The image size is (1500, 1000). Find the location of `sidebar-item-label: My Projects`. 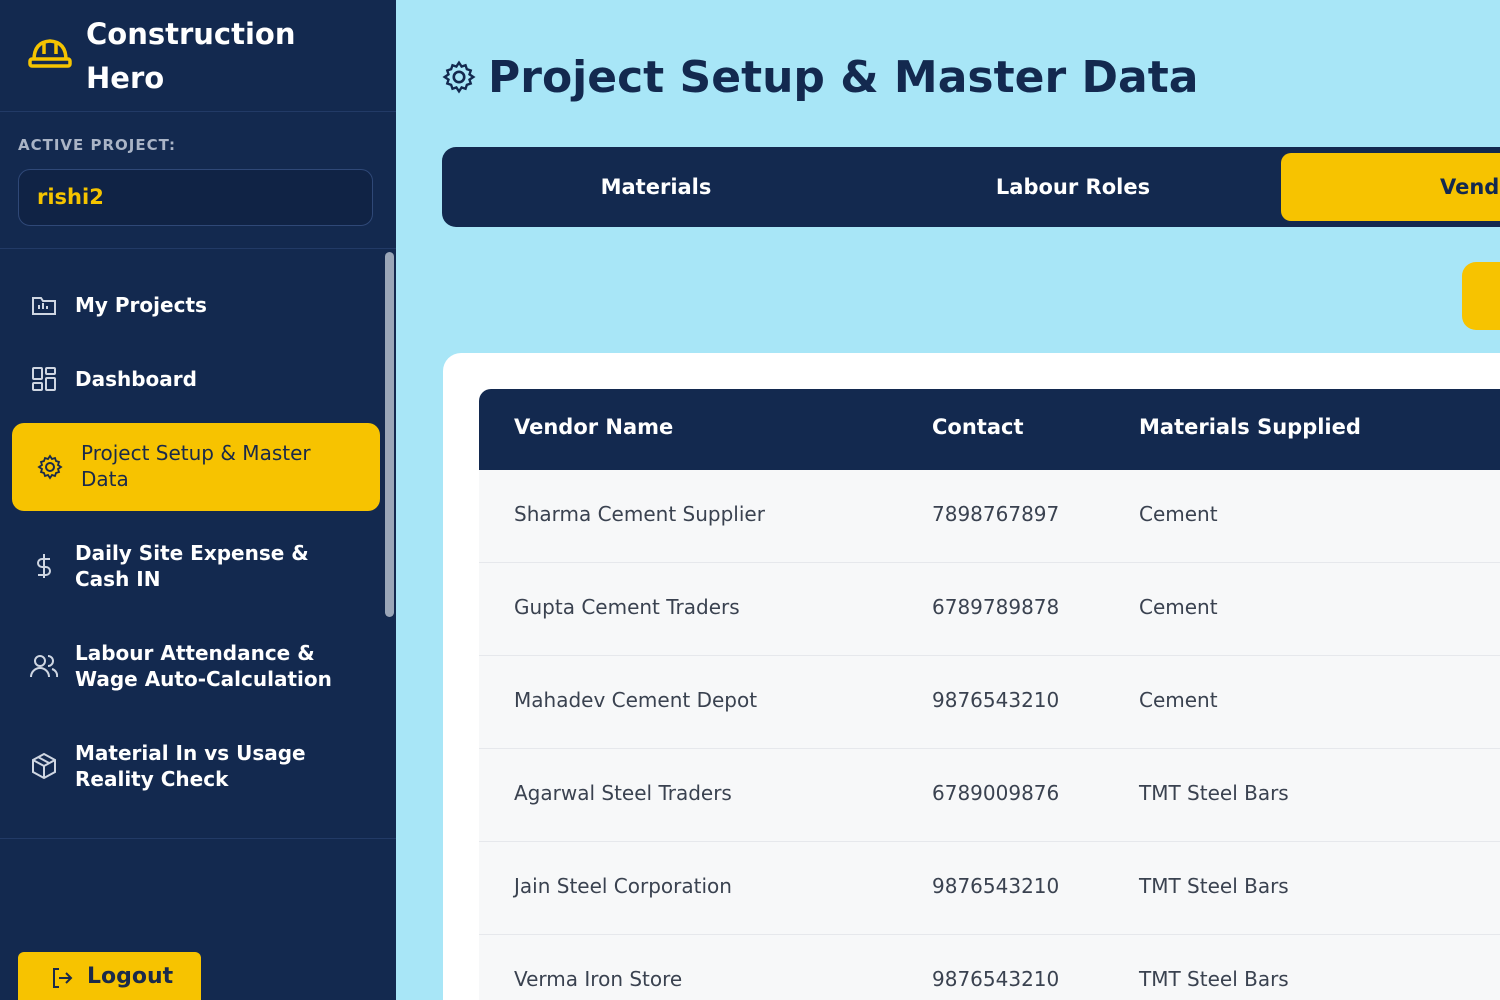

sidebar-item-label: My Projects is located at coordinates (141, 305).